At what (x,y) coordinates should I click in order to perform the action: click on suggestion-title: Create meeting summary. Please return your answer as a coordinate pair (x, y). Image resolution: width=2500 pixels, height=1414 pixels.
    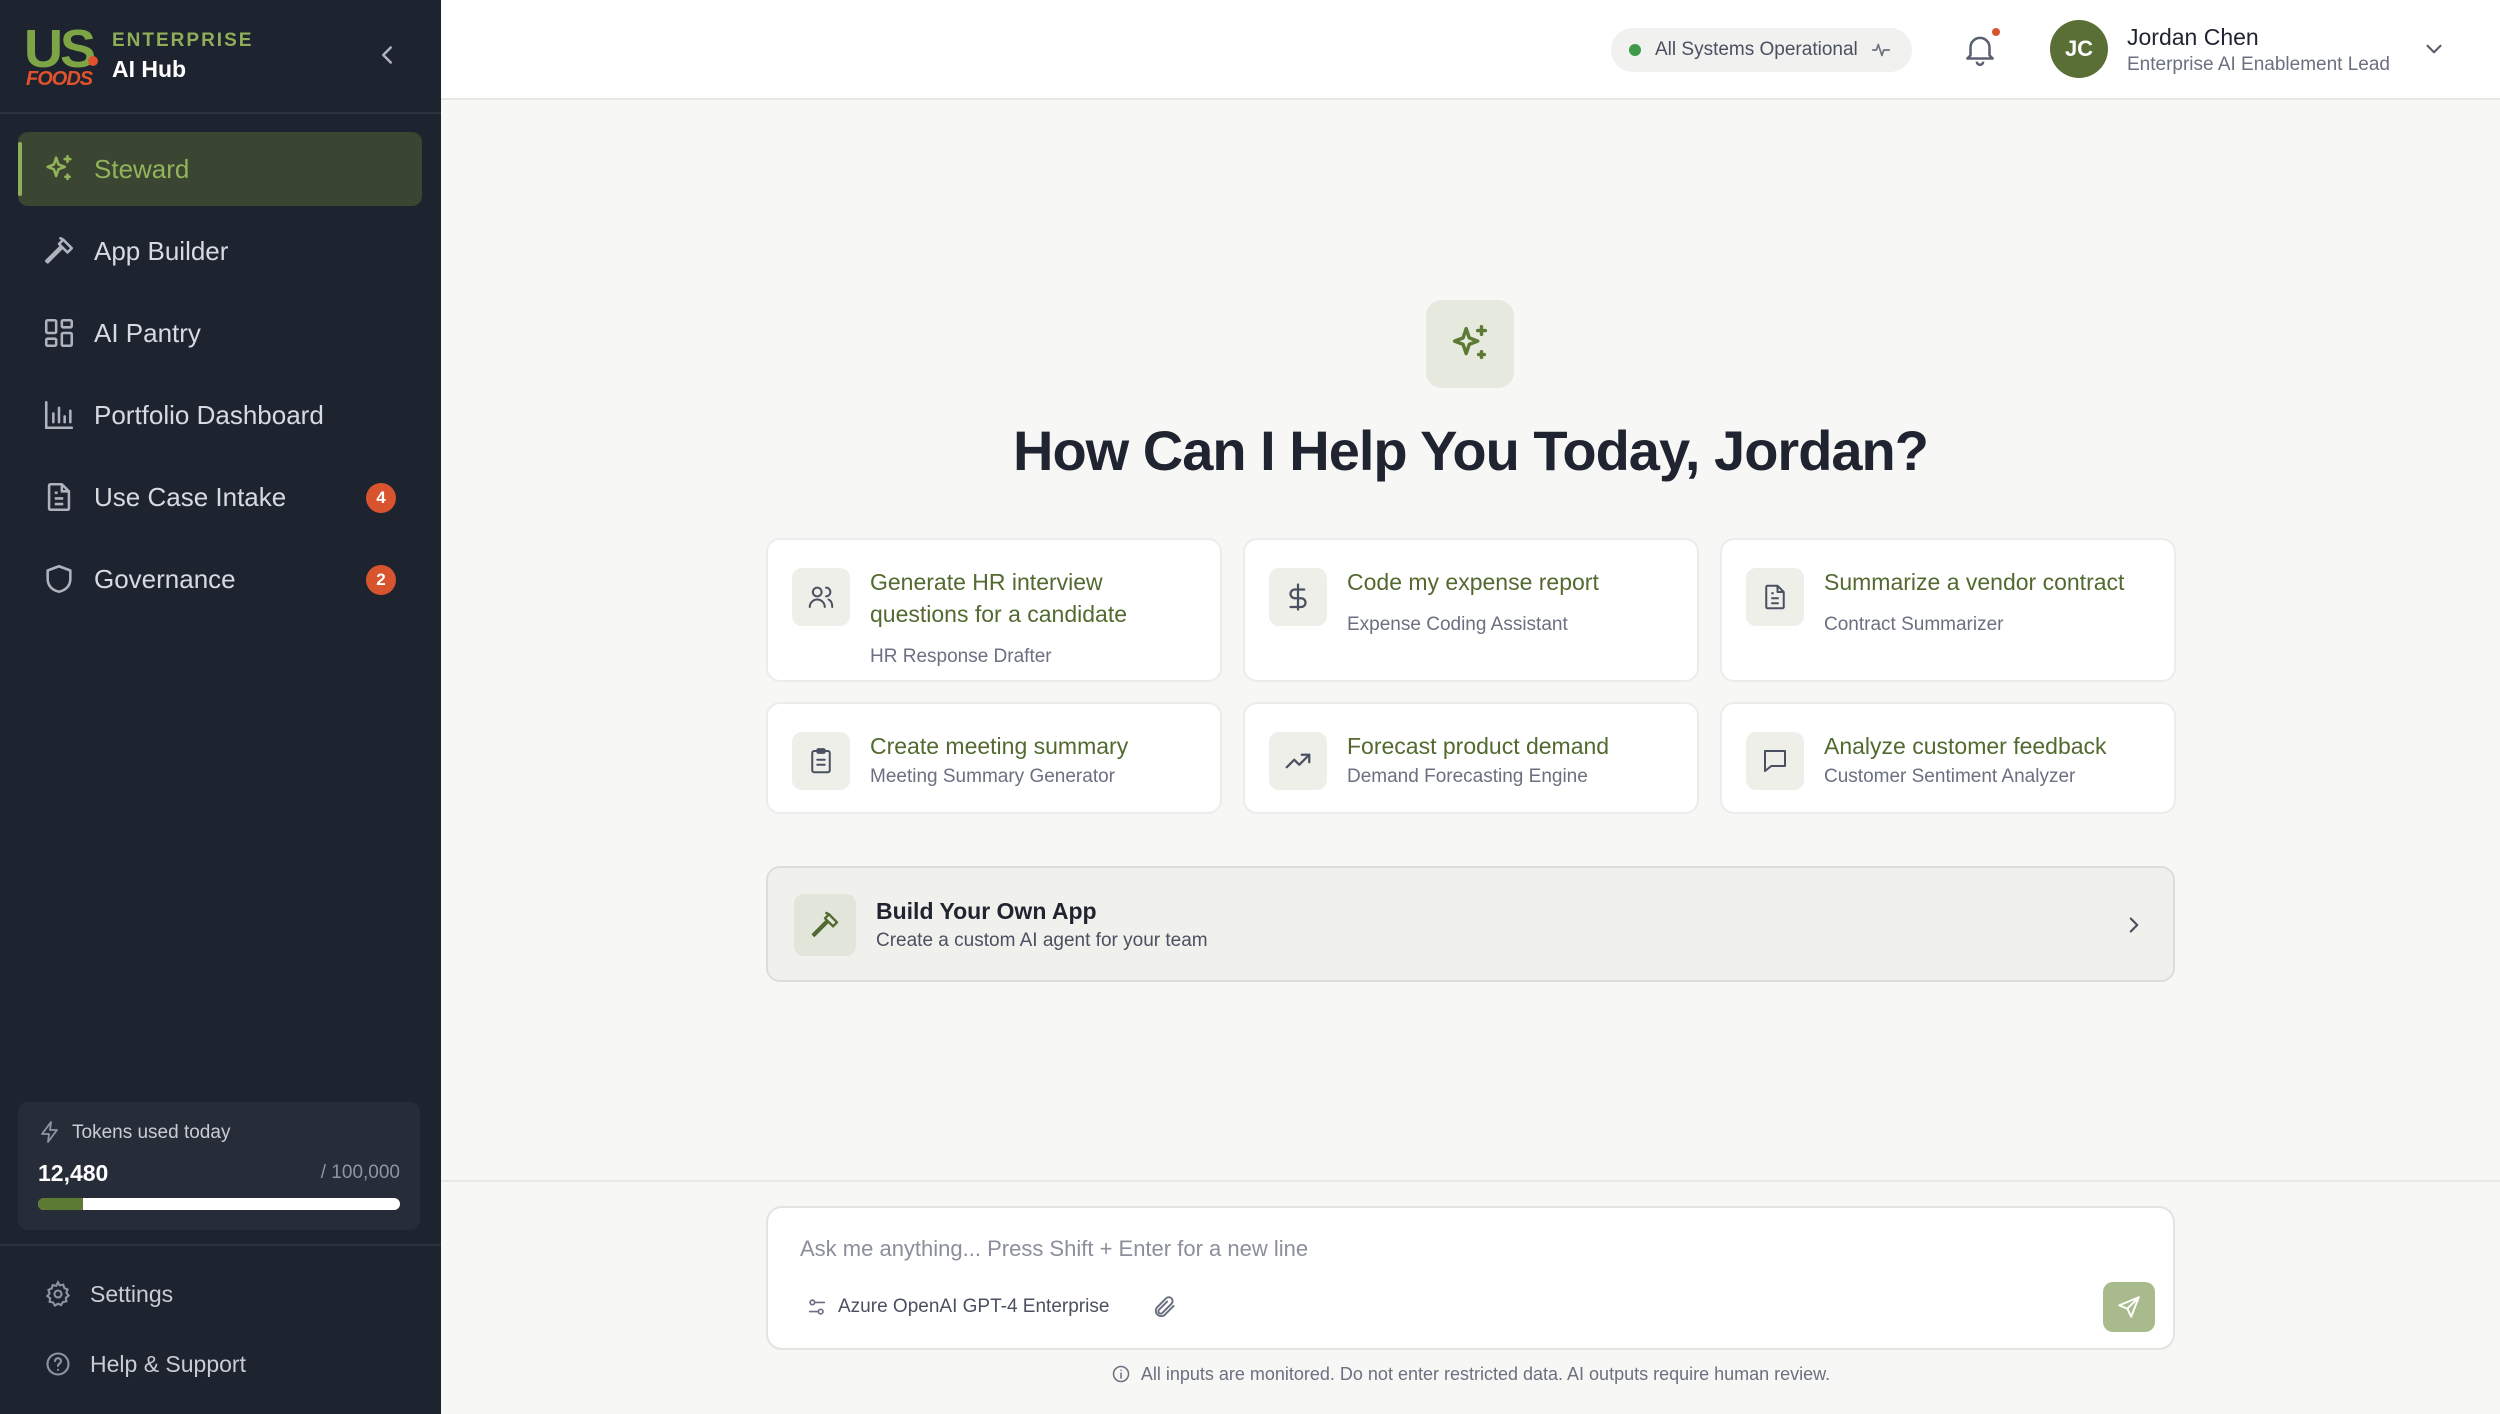
    Looking at the image, I should click on (999, 746).